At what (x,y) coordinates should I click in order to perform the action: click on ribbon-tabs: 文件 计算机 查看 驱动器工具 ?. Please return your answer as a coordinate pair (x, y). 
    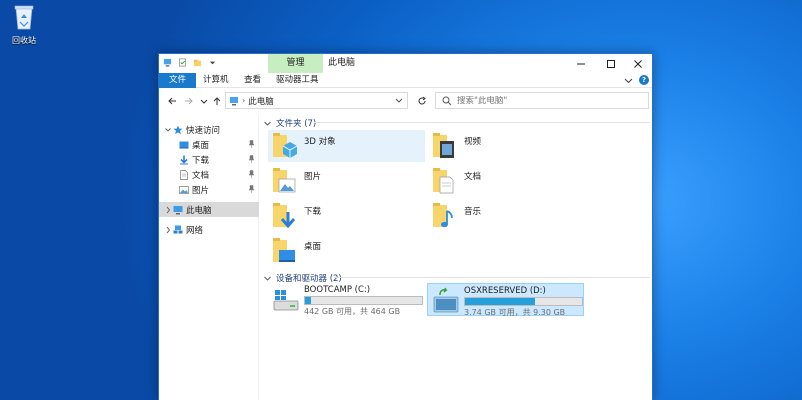
    Looking at the image, I should click on (405, 80).